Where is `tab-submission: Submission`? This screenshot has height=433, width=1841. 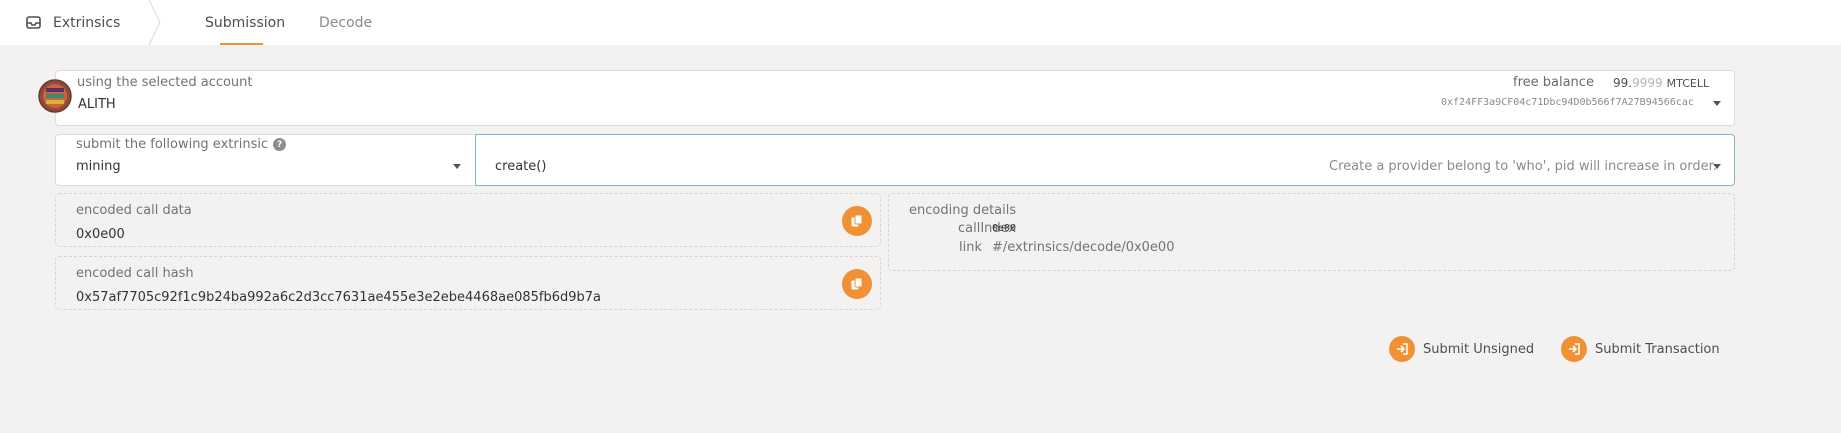 tab-submission: Submission is located at coordinates (245, 22).